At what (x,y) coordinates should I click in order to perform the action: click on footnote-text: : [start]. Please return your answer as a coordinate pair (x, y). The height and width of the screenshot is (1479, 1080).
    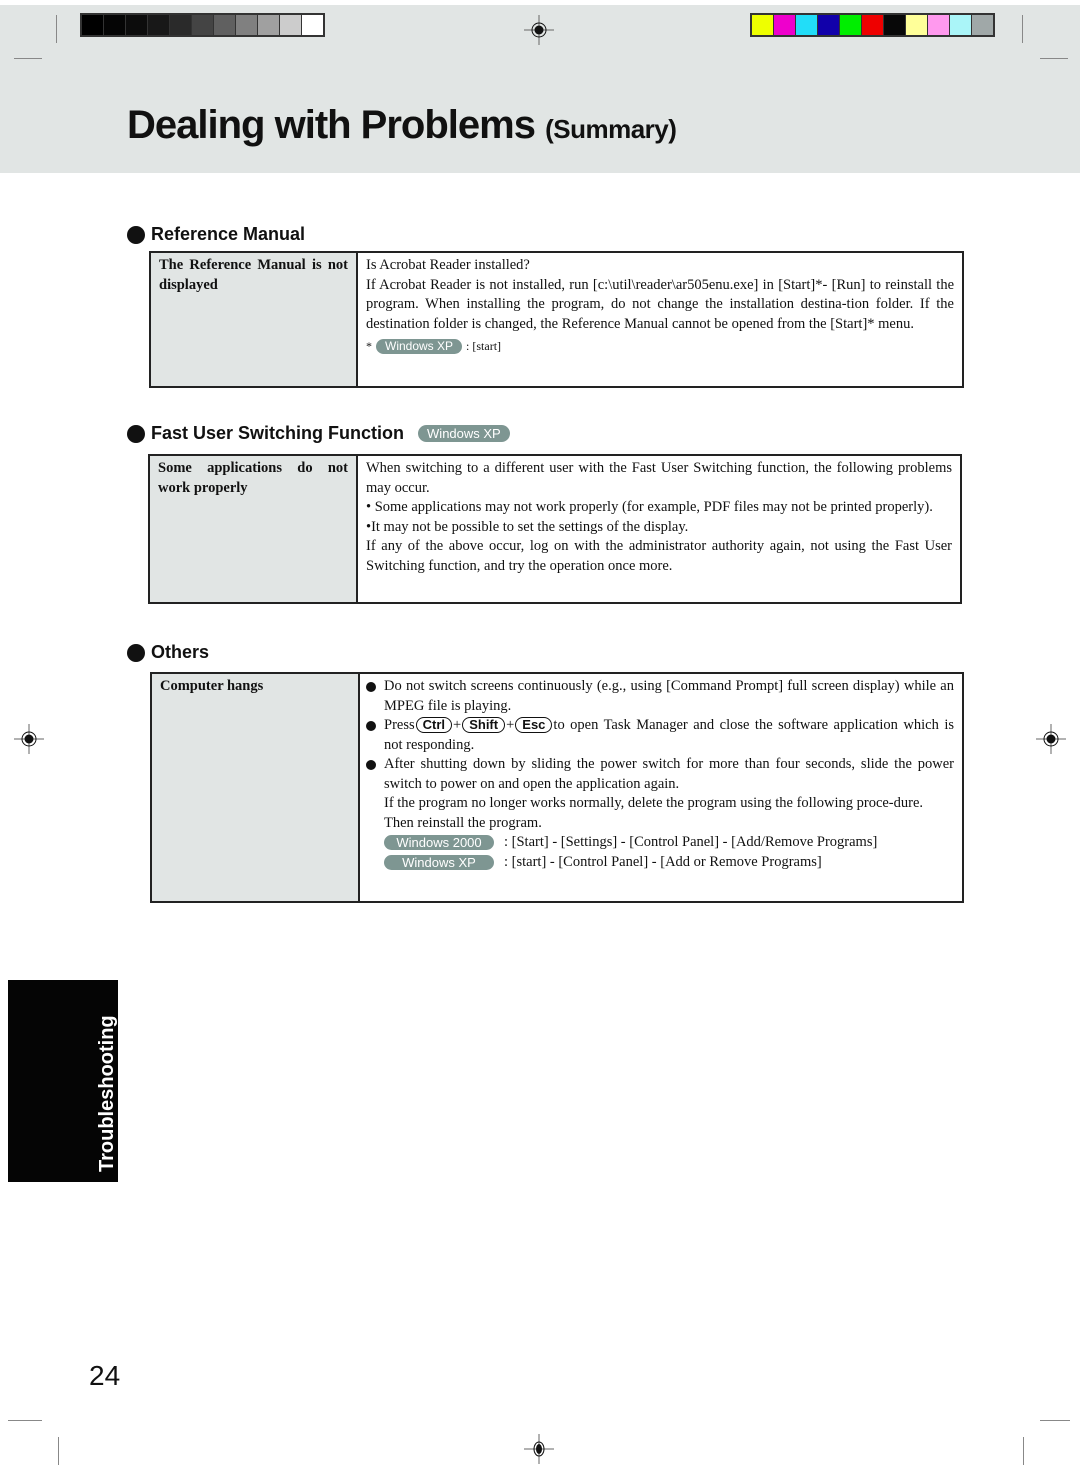
    Looking at the image, I should click on (484, 346).